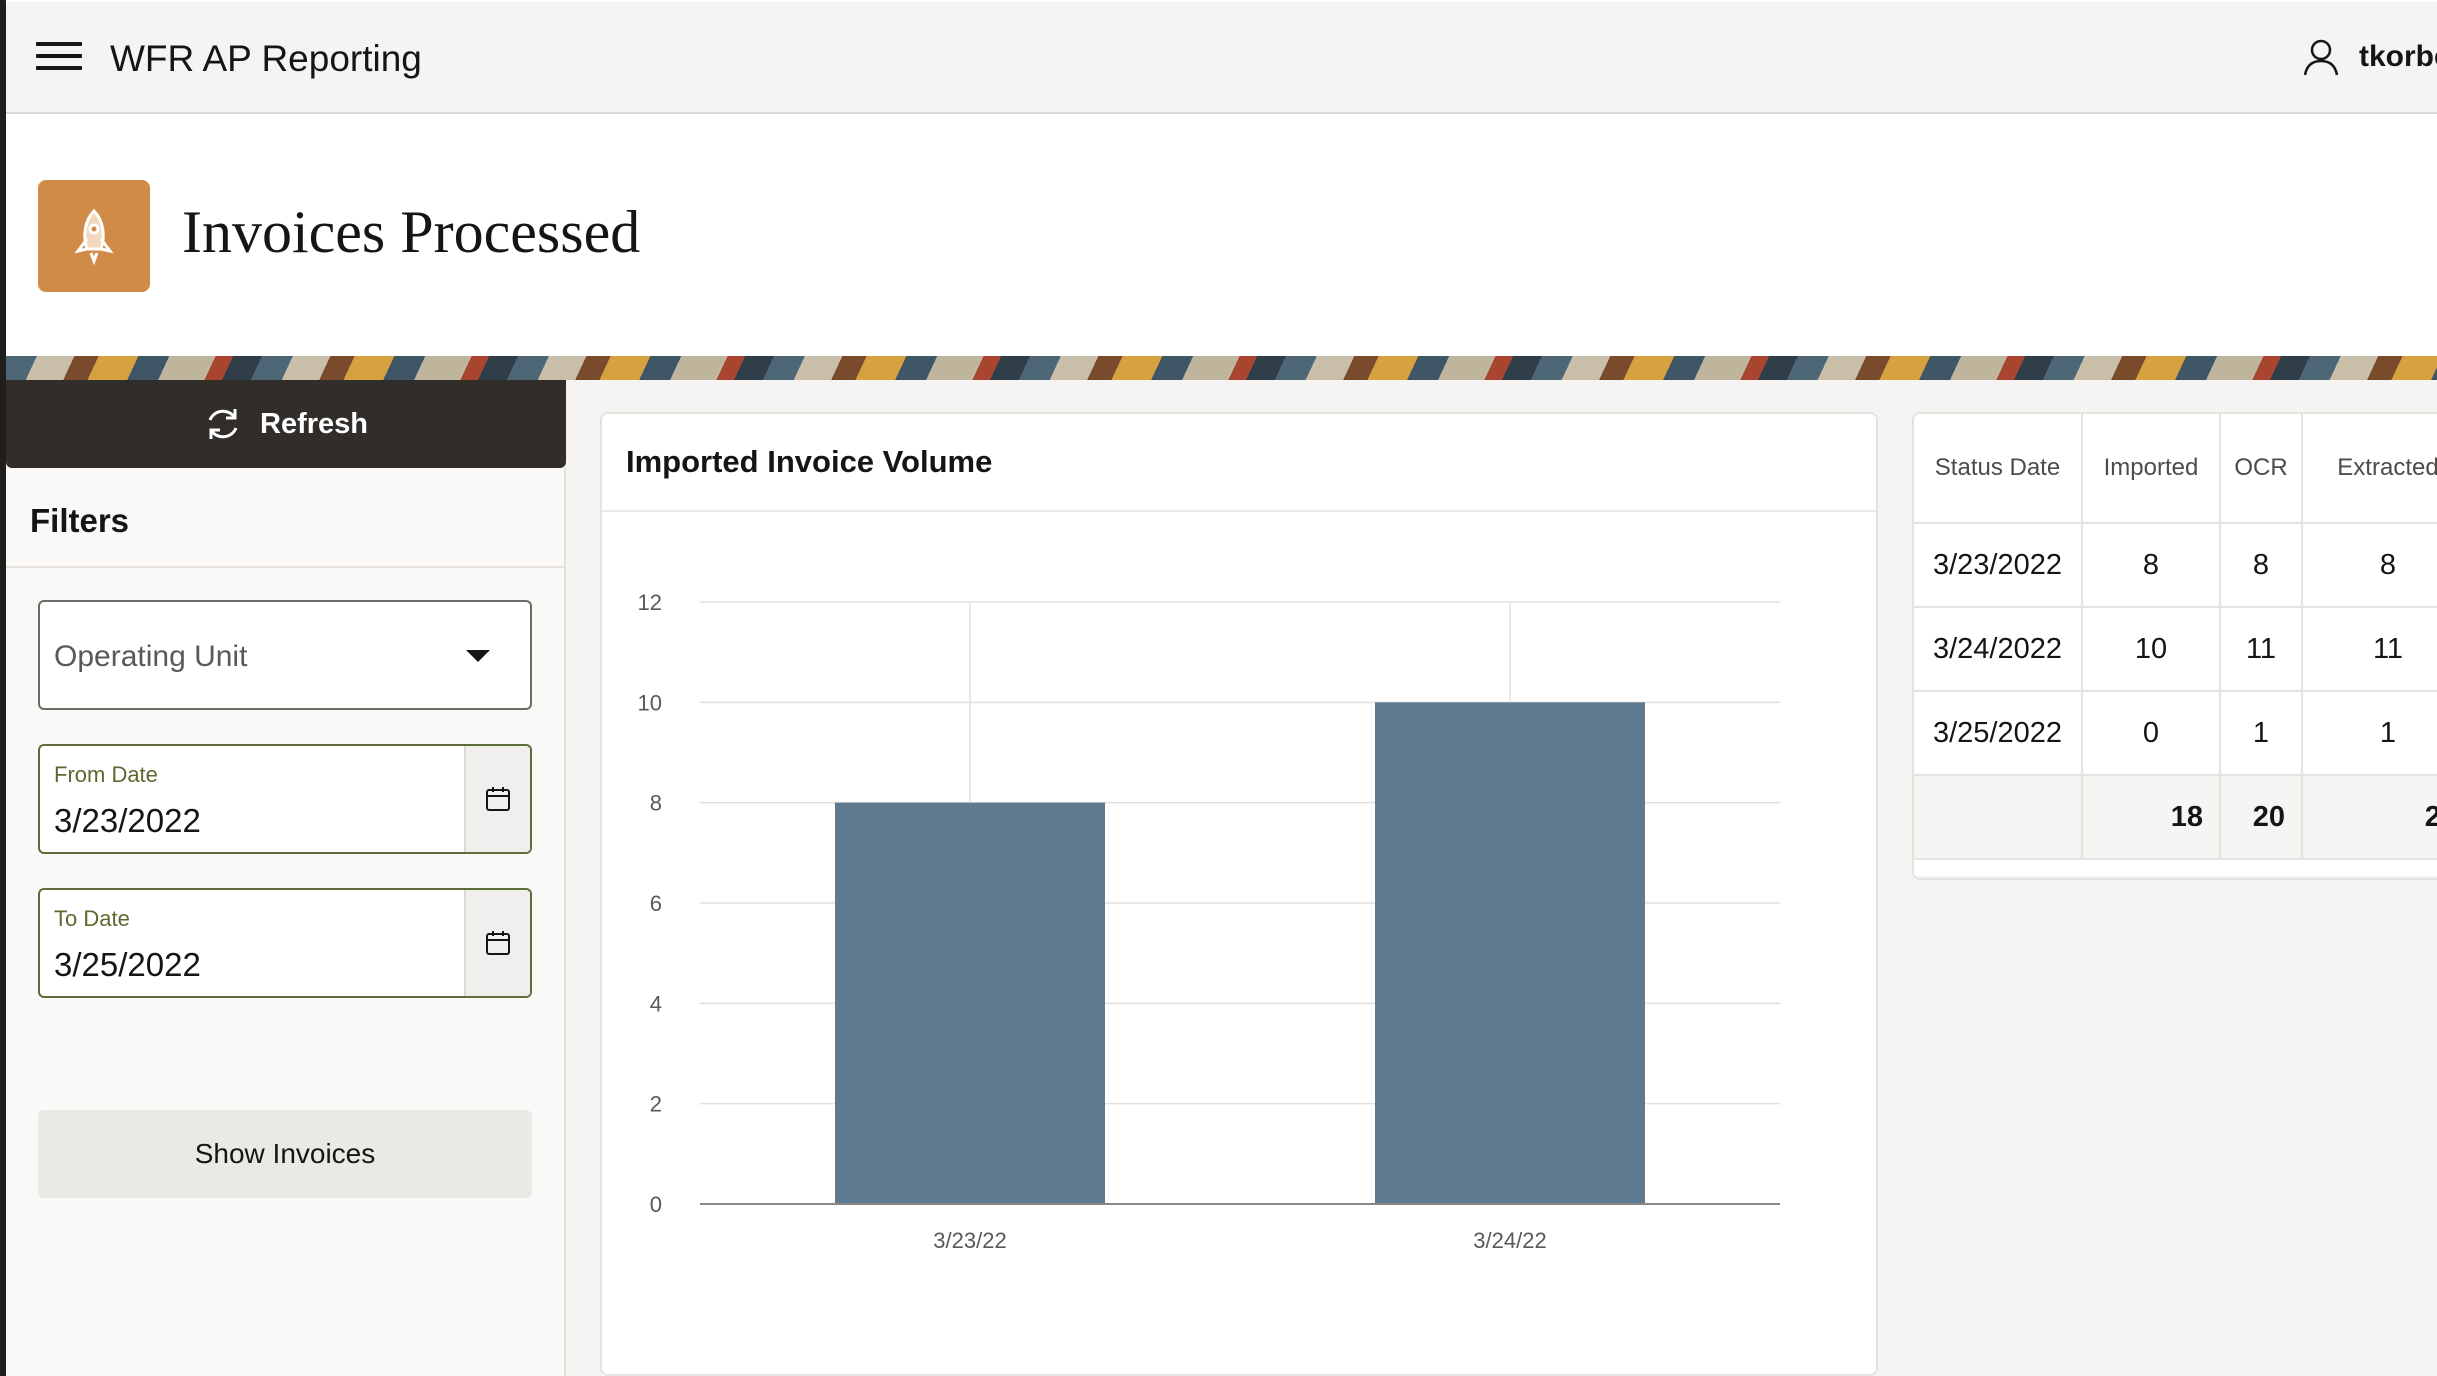 The image size is (2437, 1376). What do you see at coordinates (2151, 469) in the screenshot?
I see `column-header-imported: Imported` at bounding box center [2151, 469].